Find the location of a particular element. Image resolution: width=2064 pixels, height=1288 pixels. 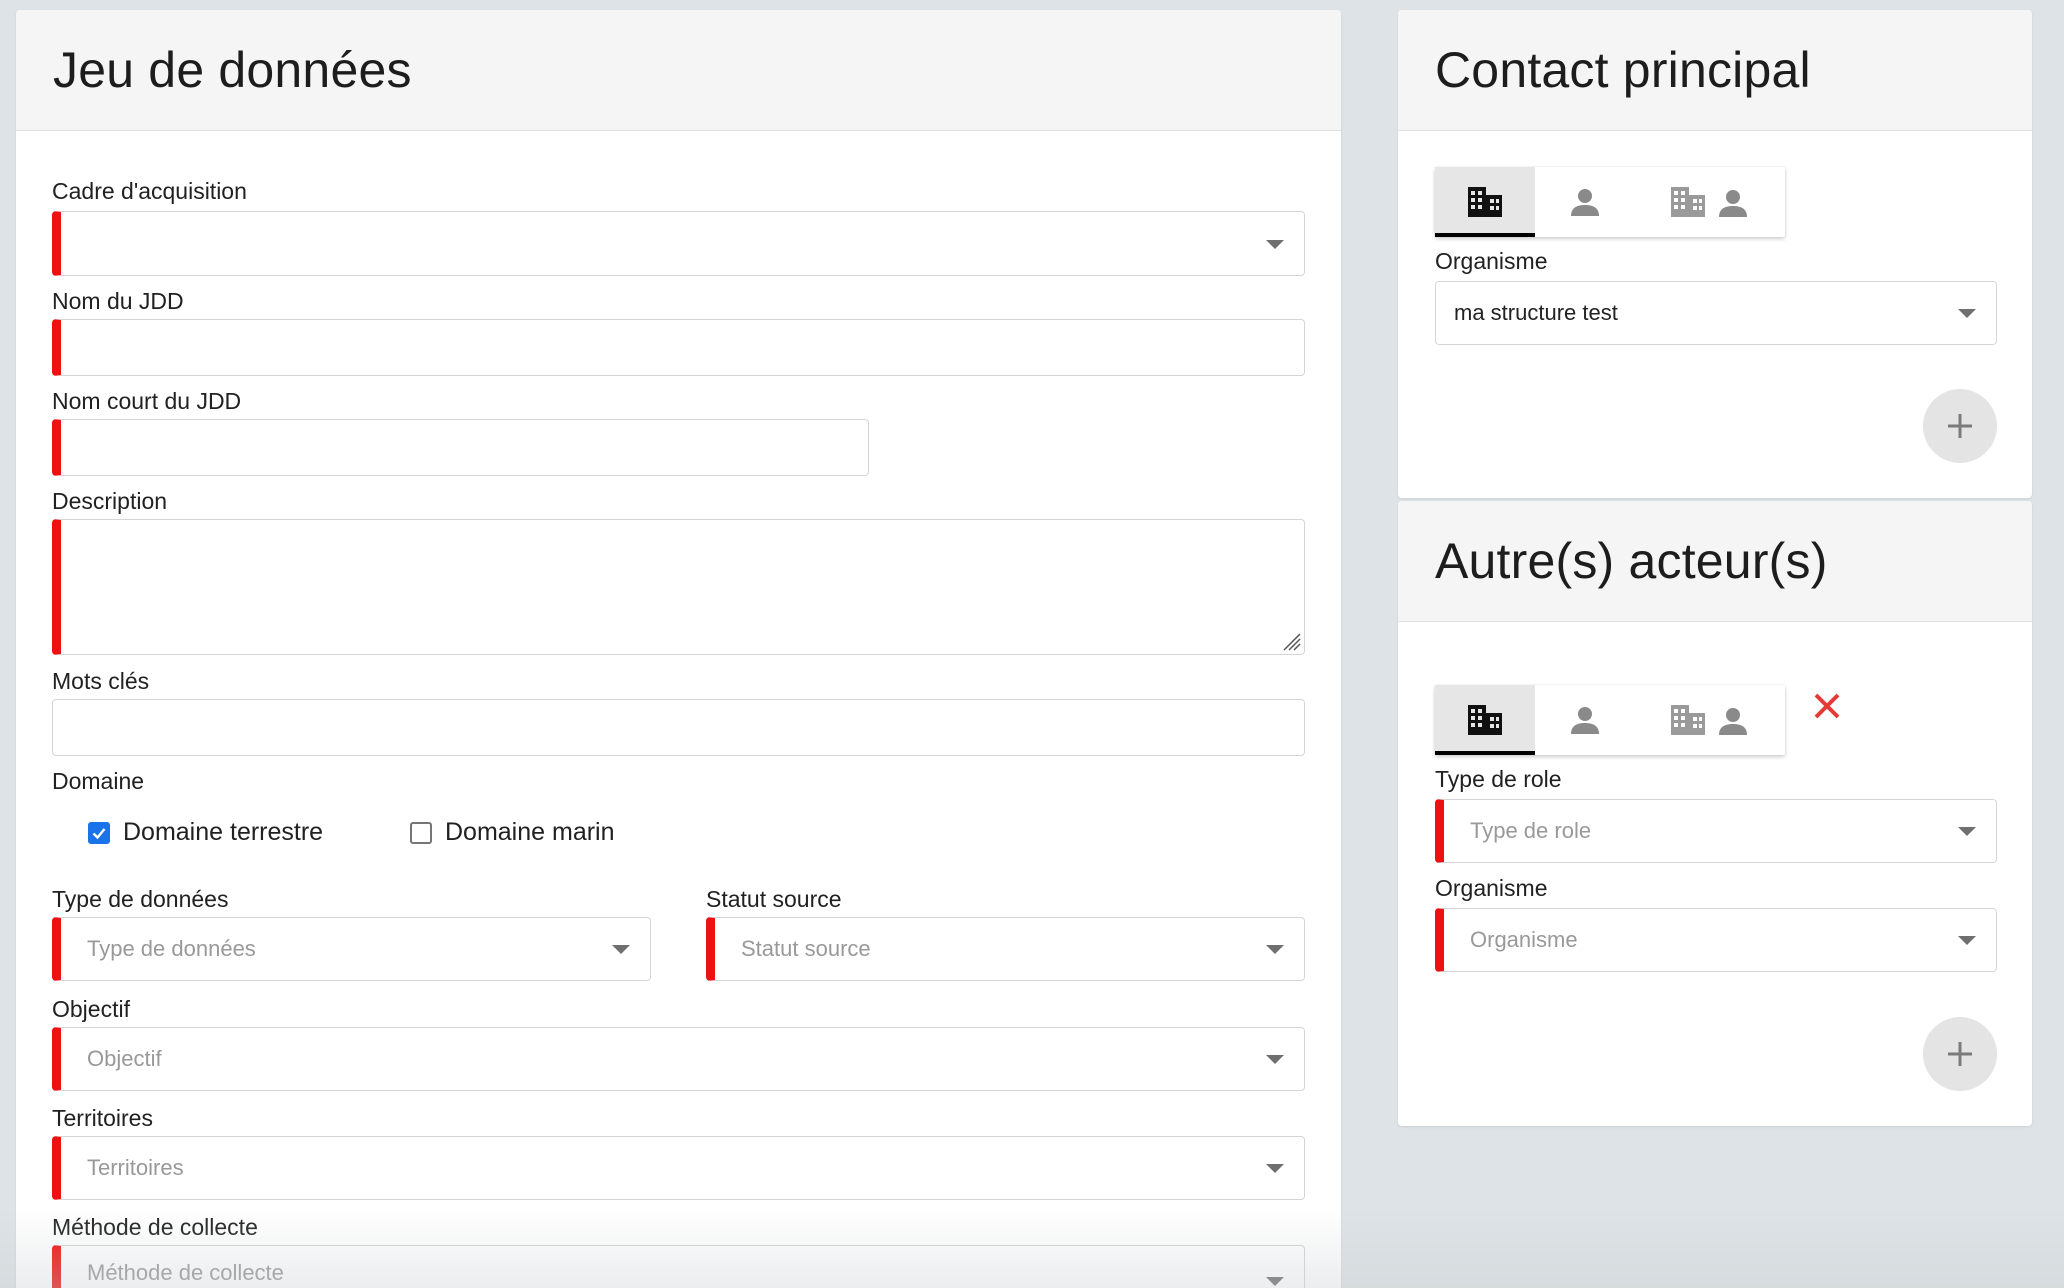

role-type-select: Type de role is located at coordinates (1716, 831).